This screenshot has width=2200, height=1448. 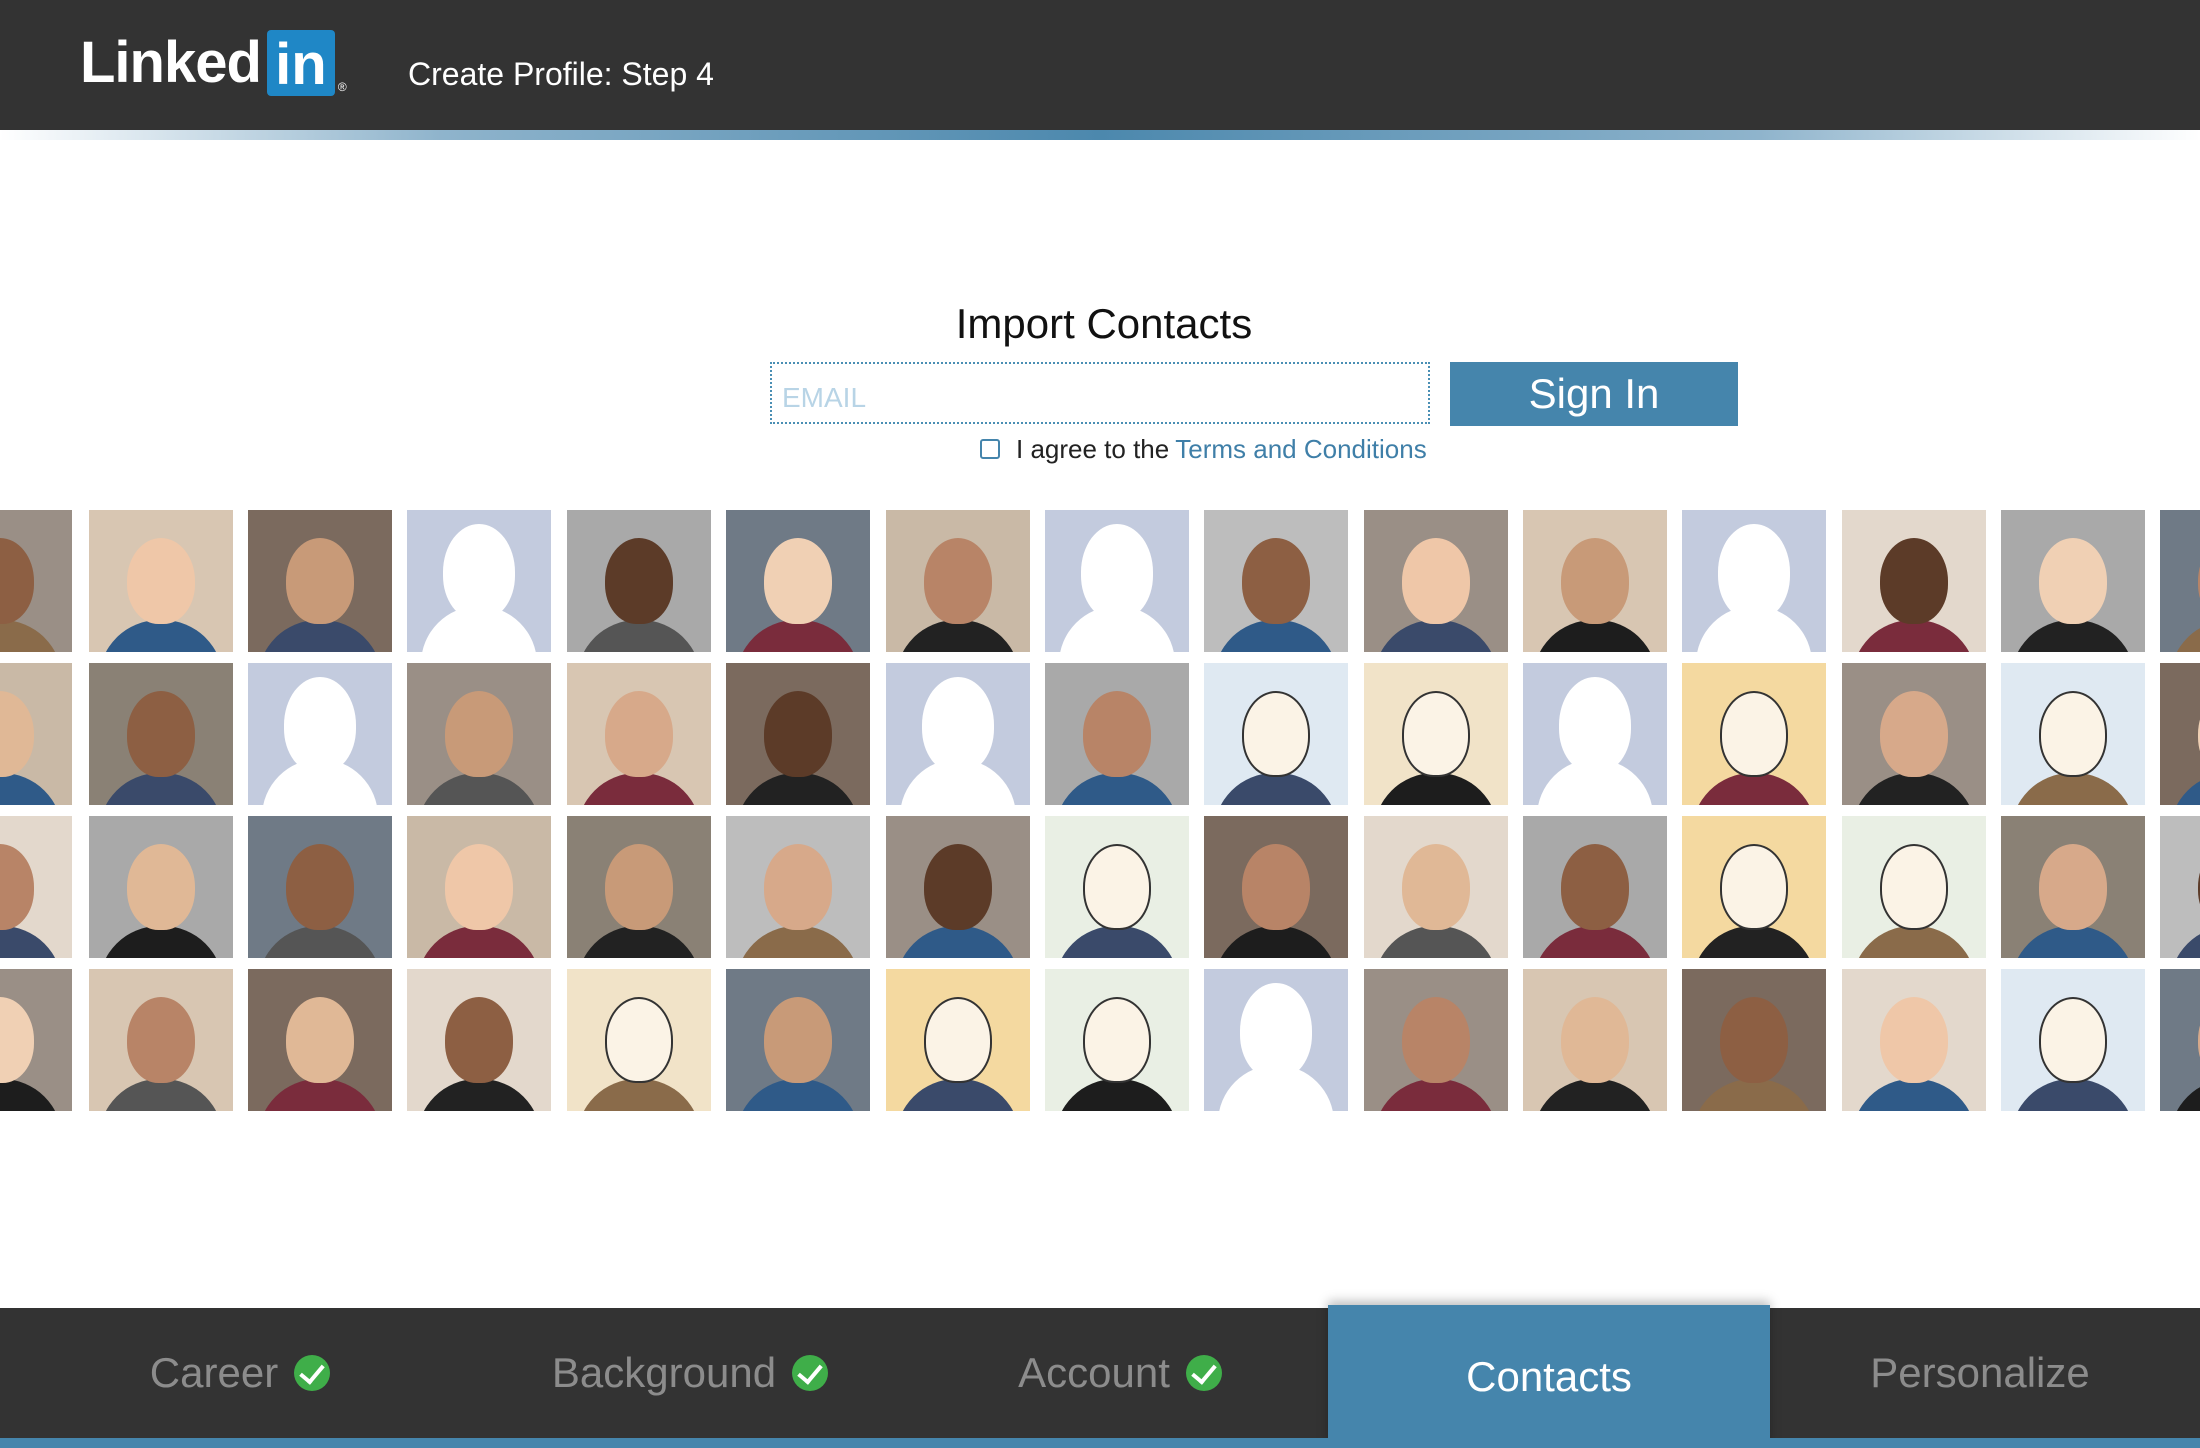 What do you see at coordinates (1549, 1376) in the screenshot?
I see `tab-contacts: Contacts` at bounding box center [1549, 1376].